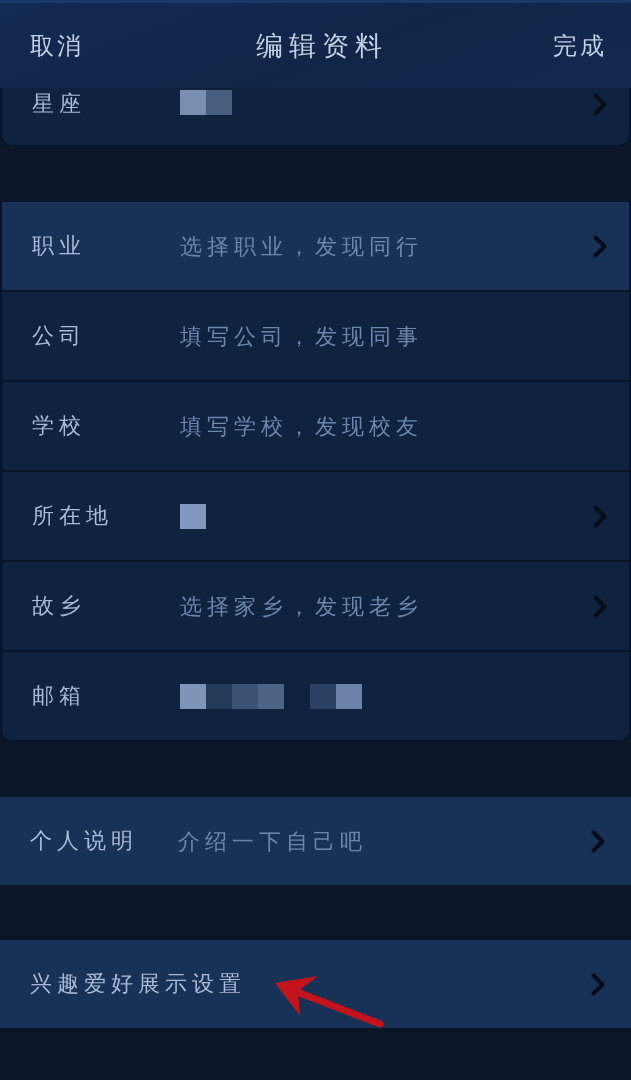 The height and width of the screenshot is (1080, 631). Describe the element at coordinates (321, 45) in the screenshot. I see `page-title: 编辑资料` at that location.